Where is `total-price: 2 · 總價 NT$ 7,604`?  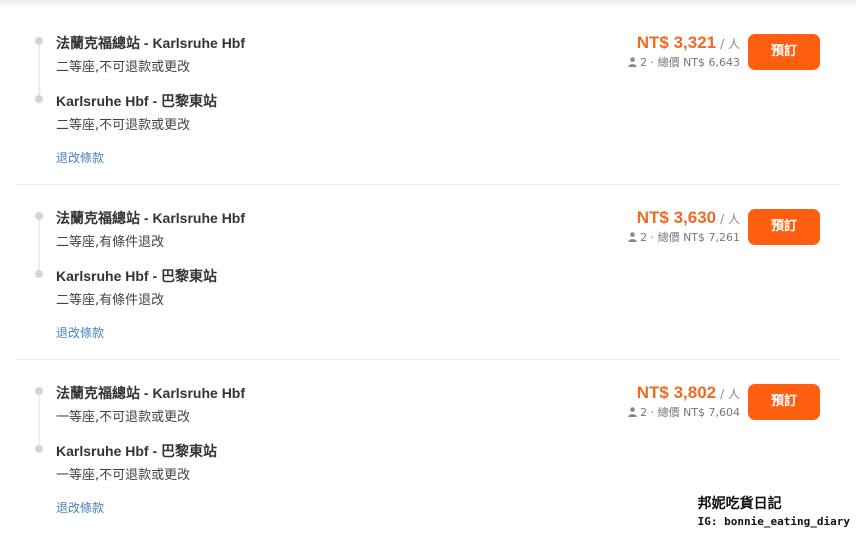
total-price: 2 · 總價 NT$ 7,604 is located at coordinates (690, 412).